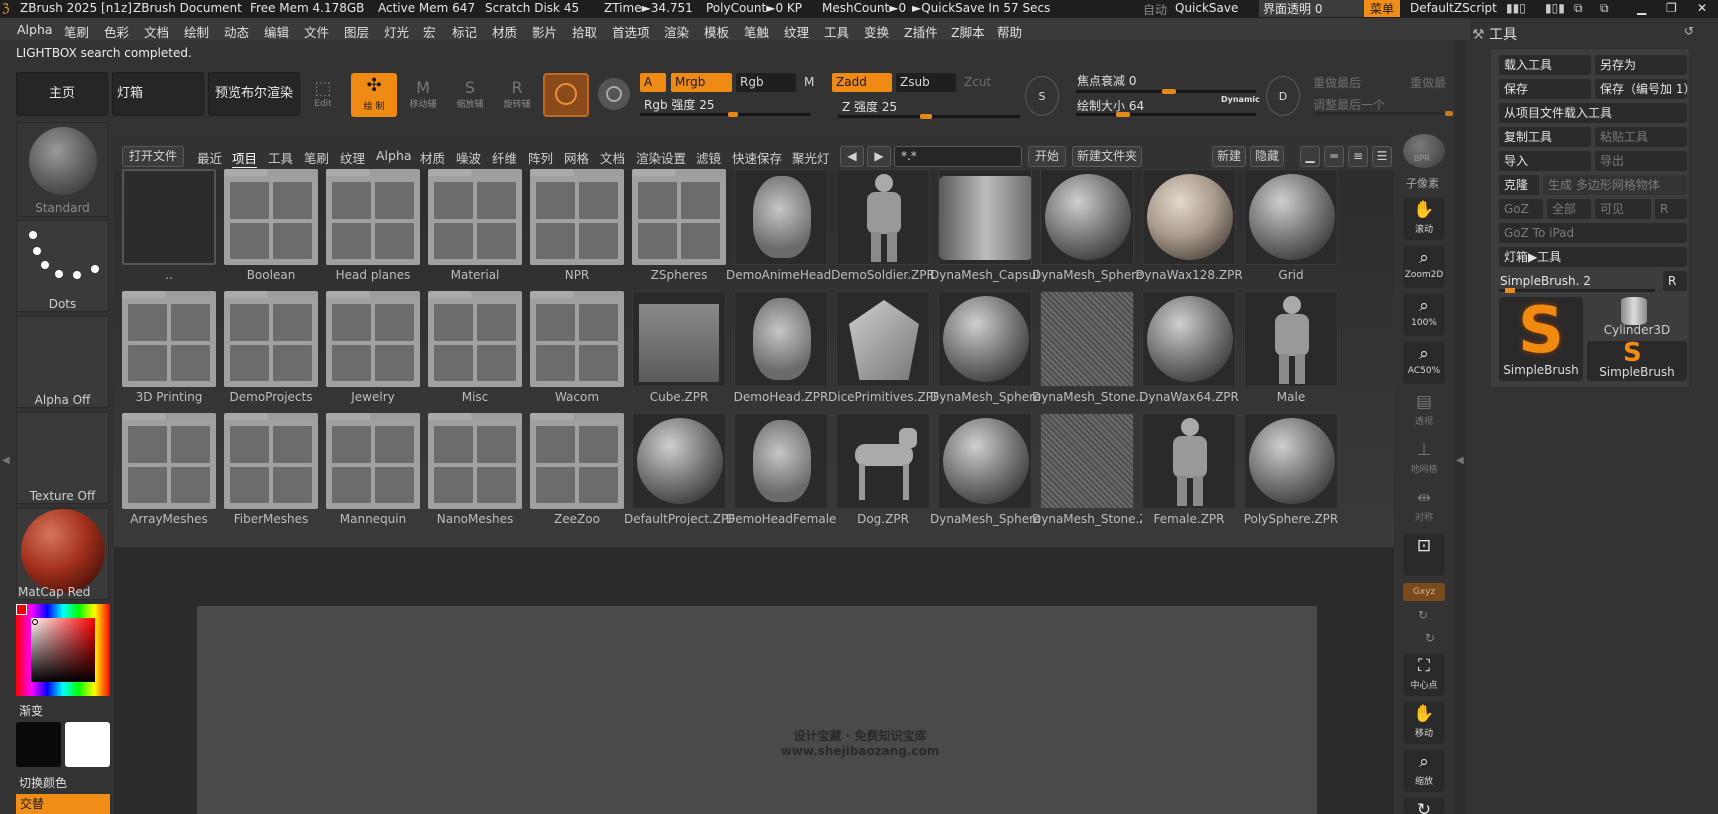 The width and height of the screenshot is (1718, 814). I want to click on color-square, so click(63, 650).